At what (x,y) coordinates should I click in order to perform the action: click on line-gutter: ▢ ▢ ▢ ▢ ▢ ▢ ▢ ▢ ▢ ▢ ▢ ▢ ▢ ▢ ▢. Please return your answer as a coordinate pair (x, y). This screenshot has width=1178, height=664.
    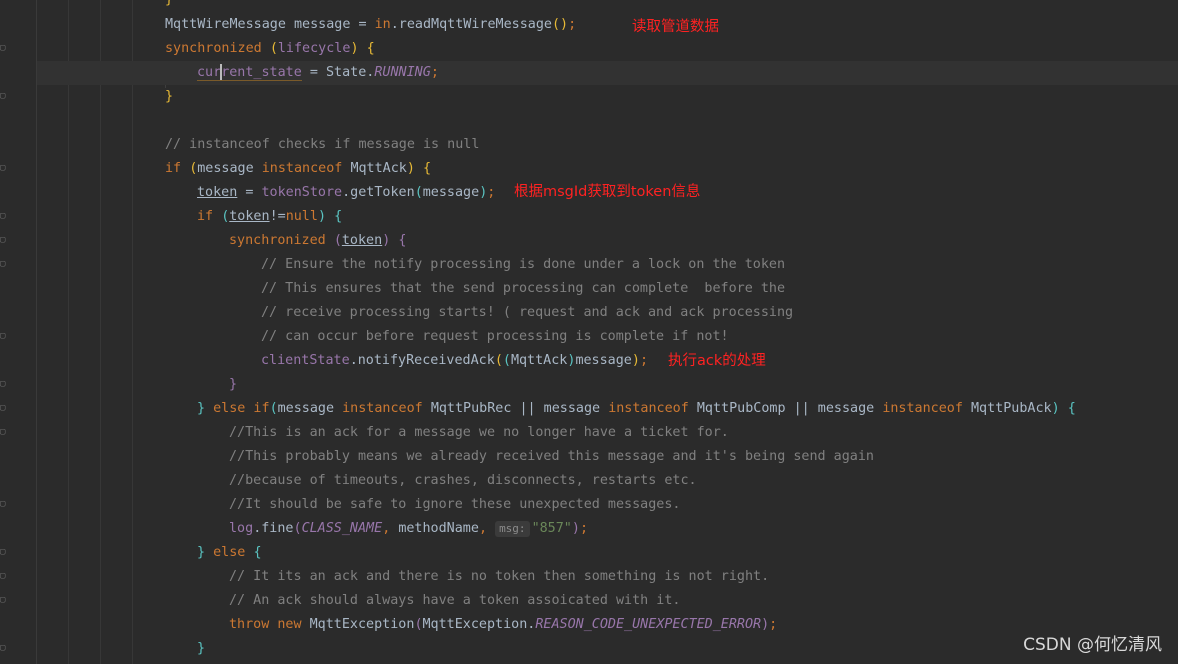
    Looking at the image, I should click on (18, 332).